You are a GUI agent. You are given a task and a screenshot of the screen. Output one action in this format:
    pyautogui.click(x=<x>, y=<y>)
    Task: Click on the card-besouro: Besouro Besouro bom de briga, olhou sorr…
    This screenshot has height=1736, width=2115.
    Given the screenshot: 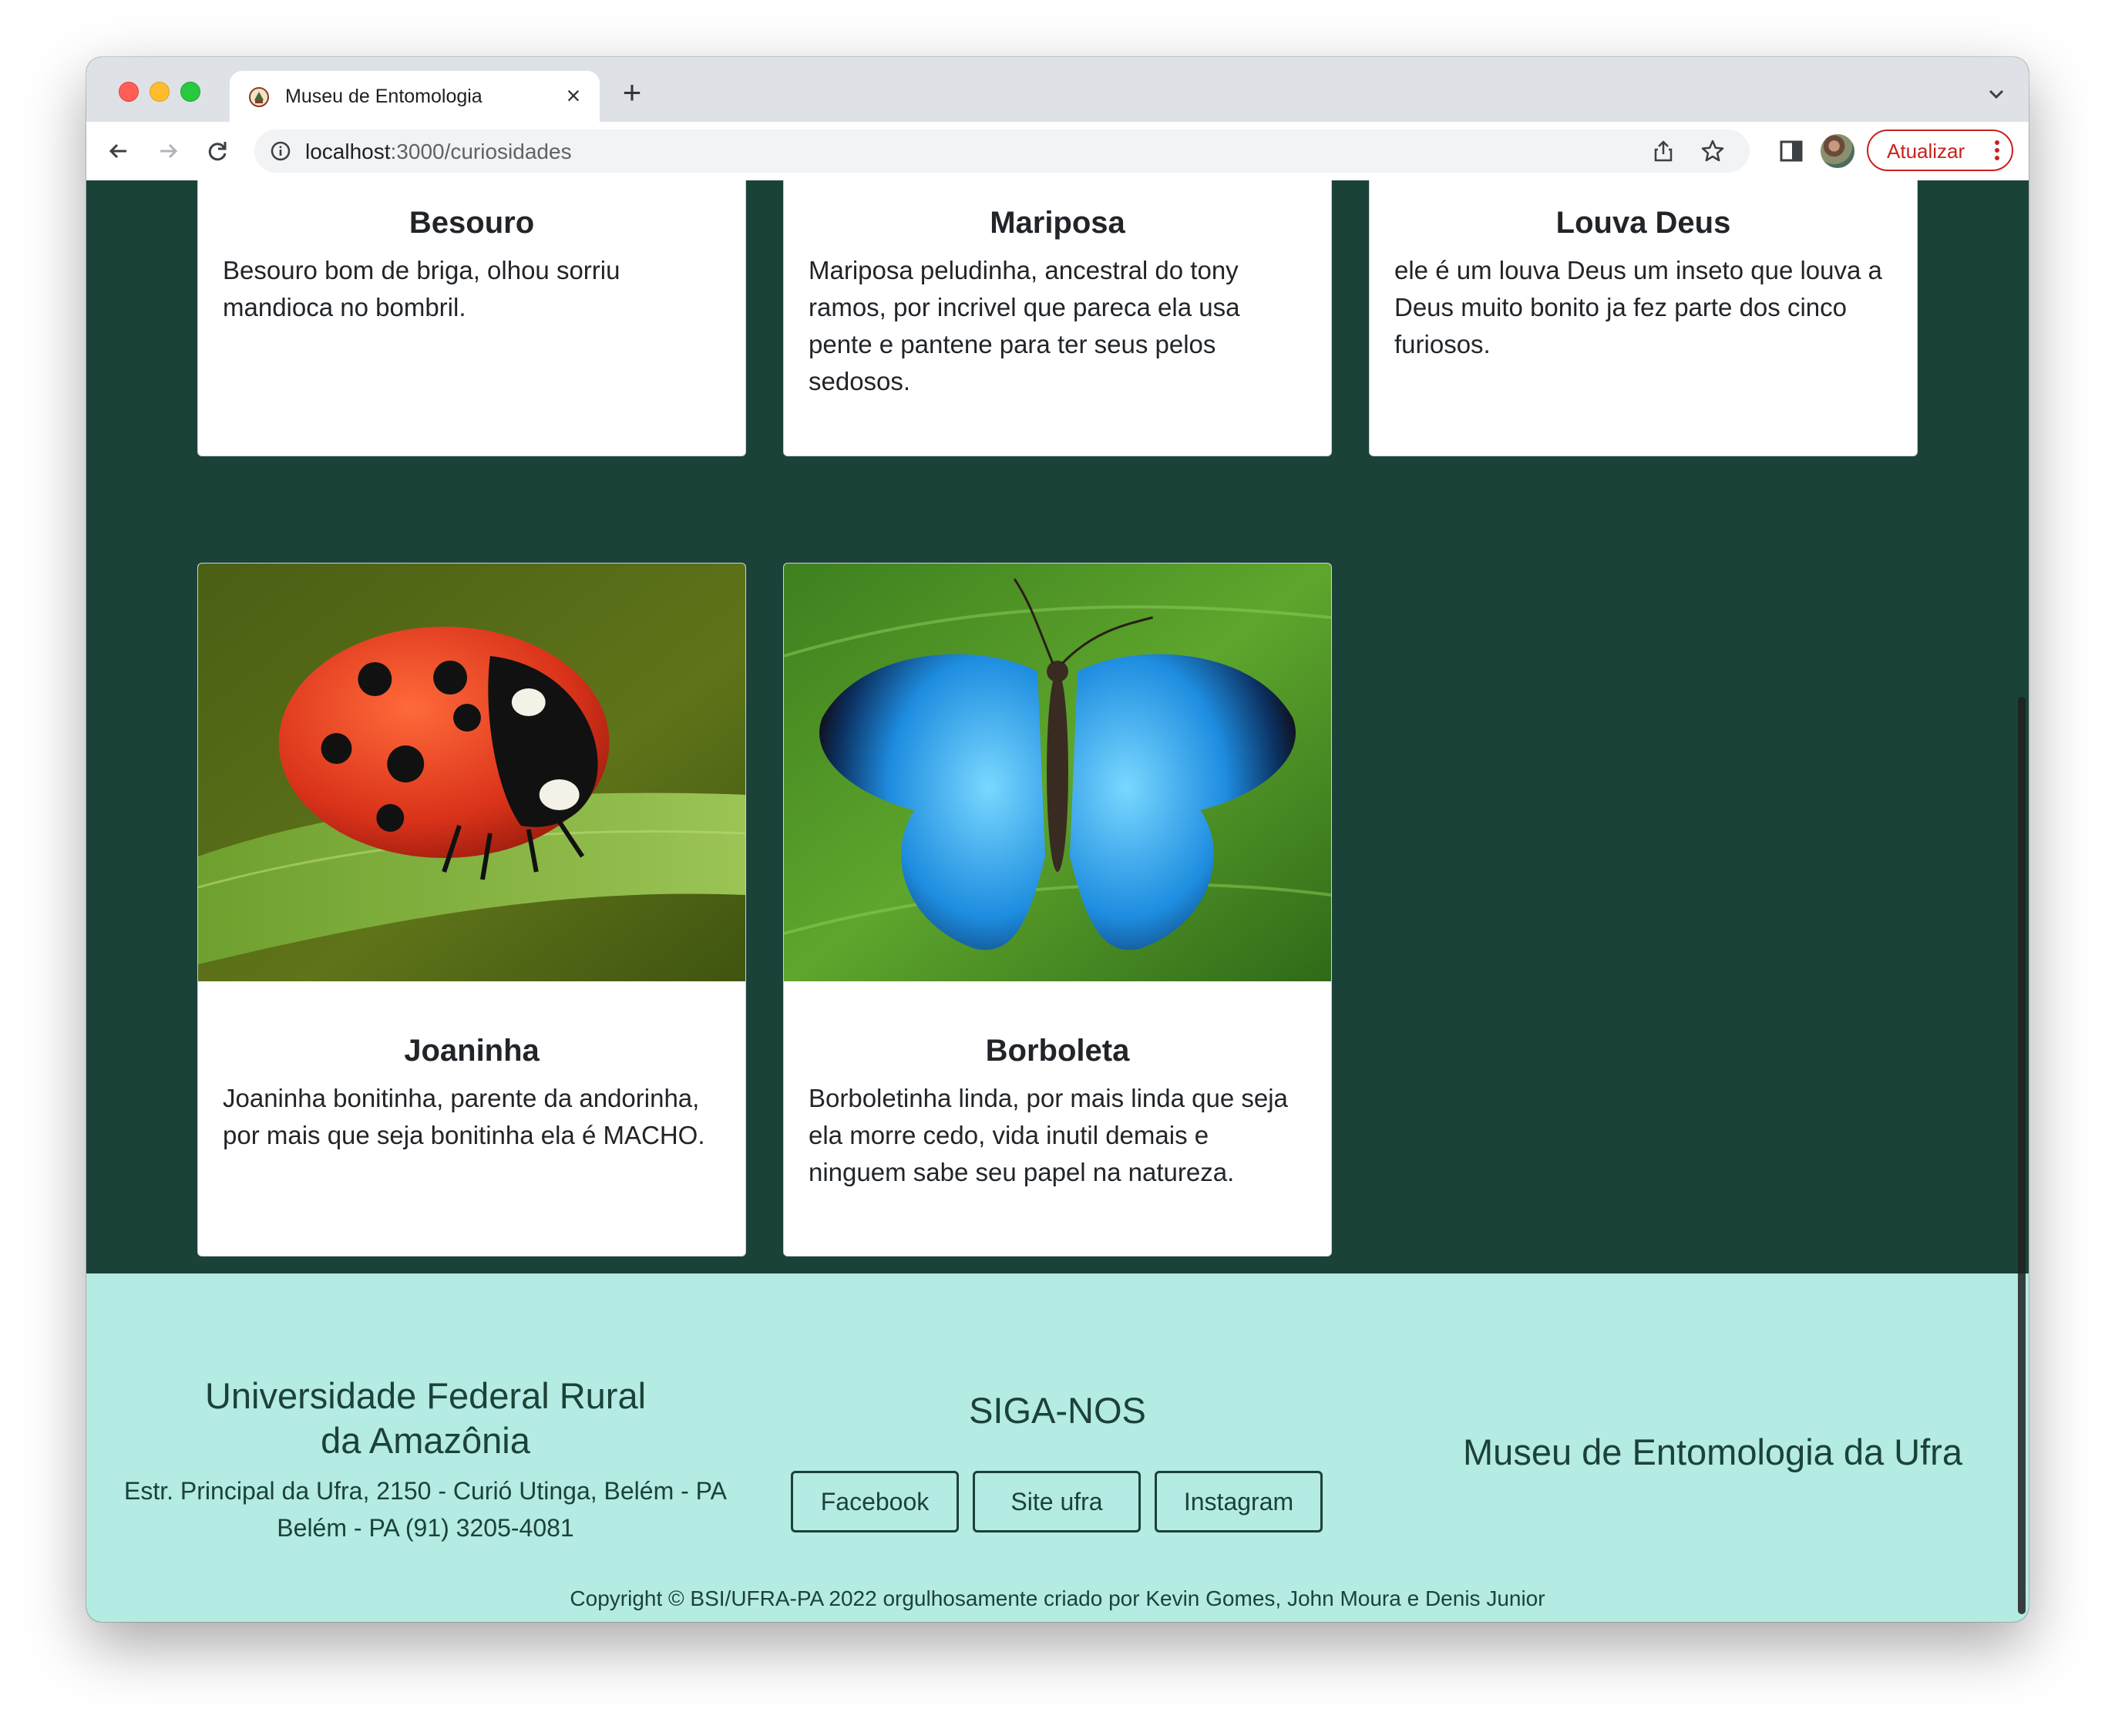 What is the action you would take?
    pyautogui.click(x=472, y=318)
    